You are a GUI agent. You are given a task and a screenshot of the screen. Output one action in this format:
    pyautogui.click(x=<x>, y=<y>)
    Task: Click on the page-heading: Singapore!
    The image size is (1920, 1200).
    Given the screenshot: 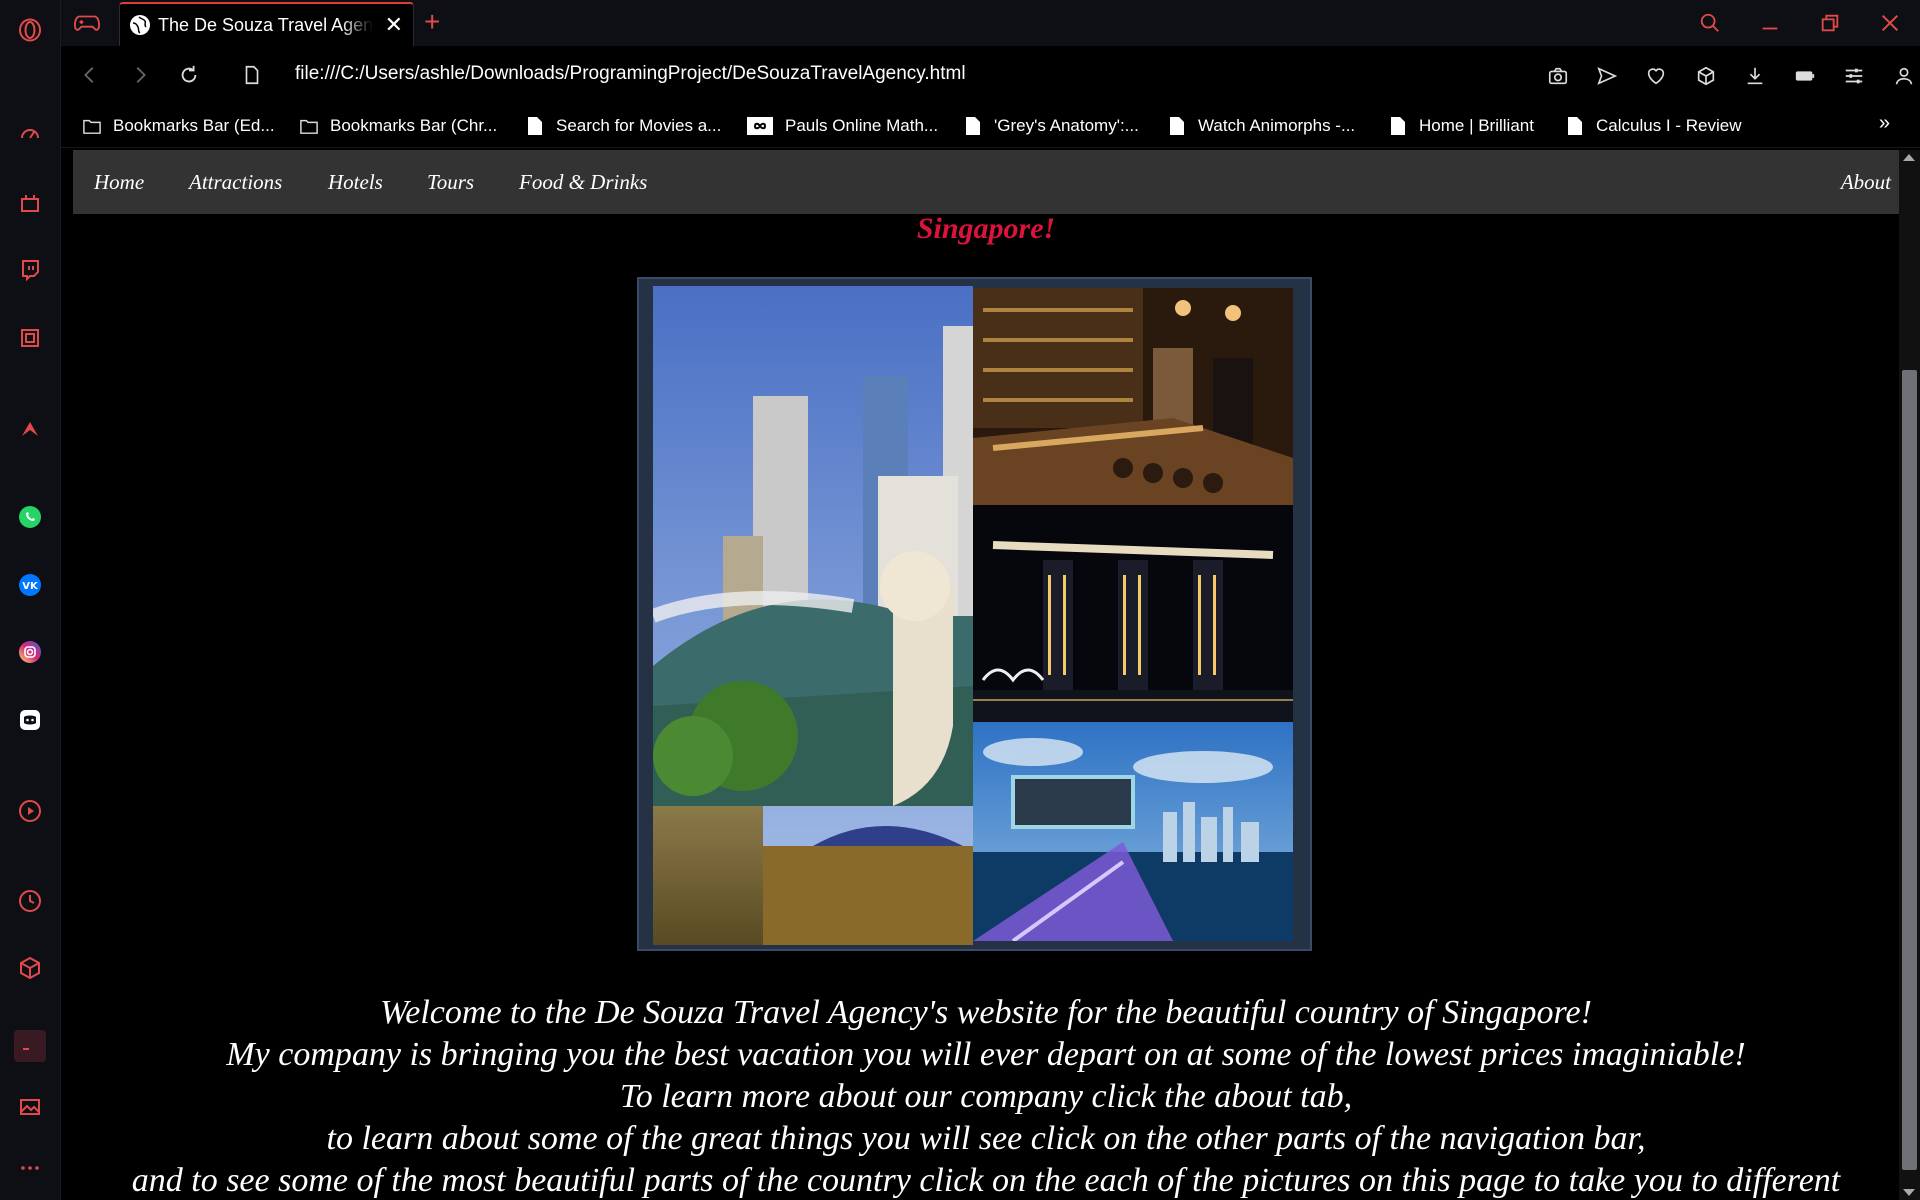 What is the action you would take?
    pyautogui.click(x=986, y=228)
    